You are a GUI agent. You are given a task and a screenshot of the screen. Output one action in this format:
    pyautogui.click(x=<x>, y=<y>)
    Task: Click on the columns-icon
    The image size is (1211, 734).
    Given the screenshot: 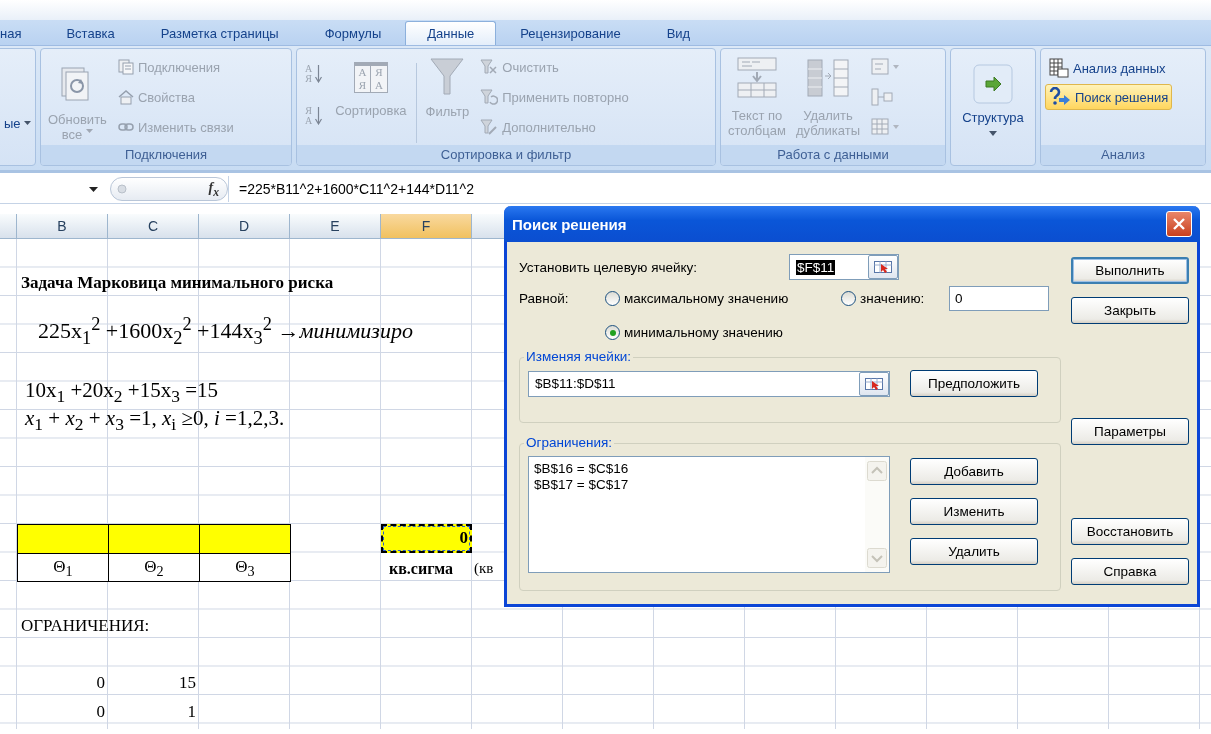 What is the action you would take?
    pyautogui.click(x=828, y=78)
    